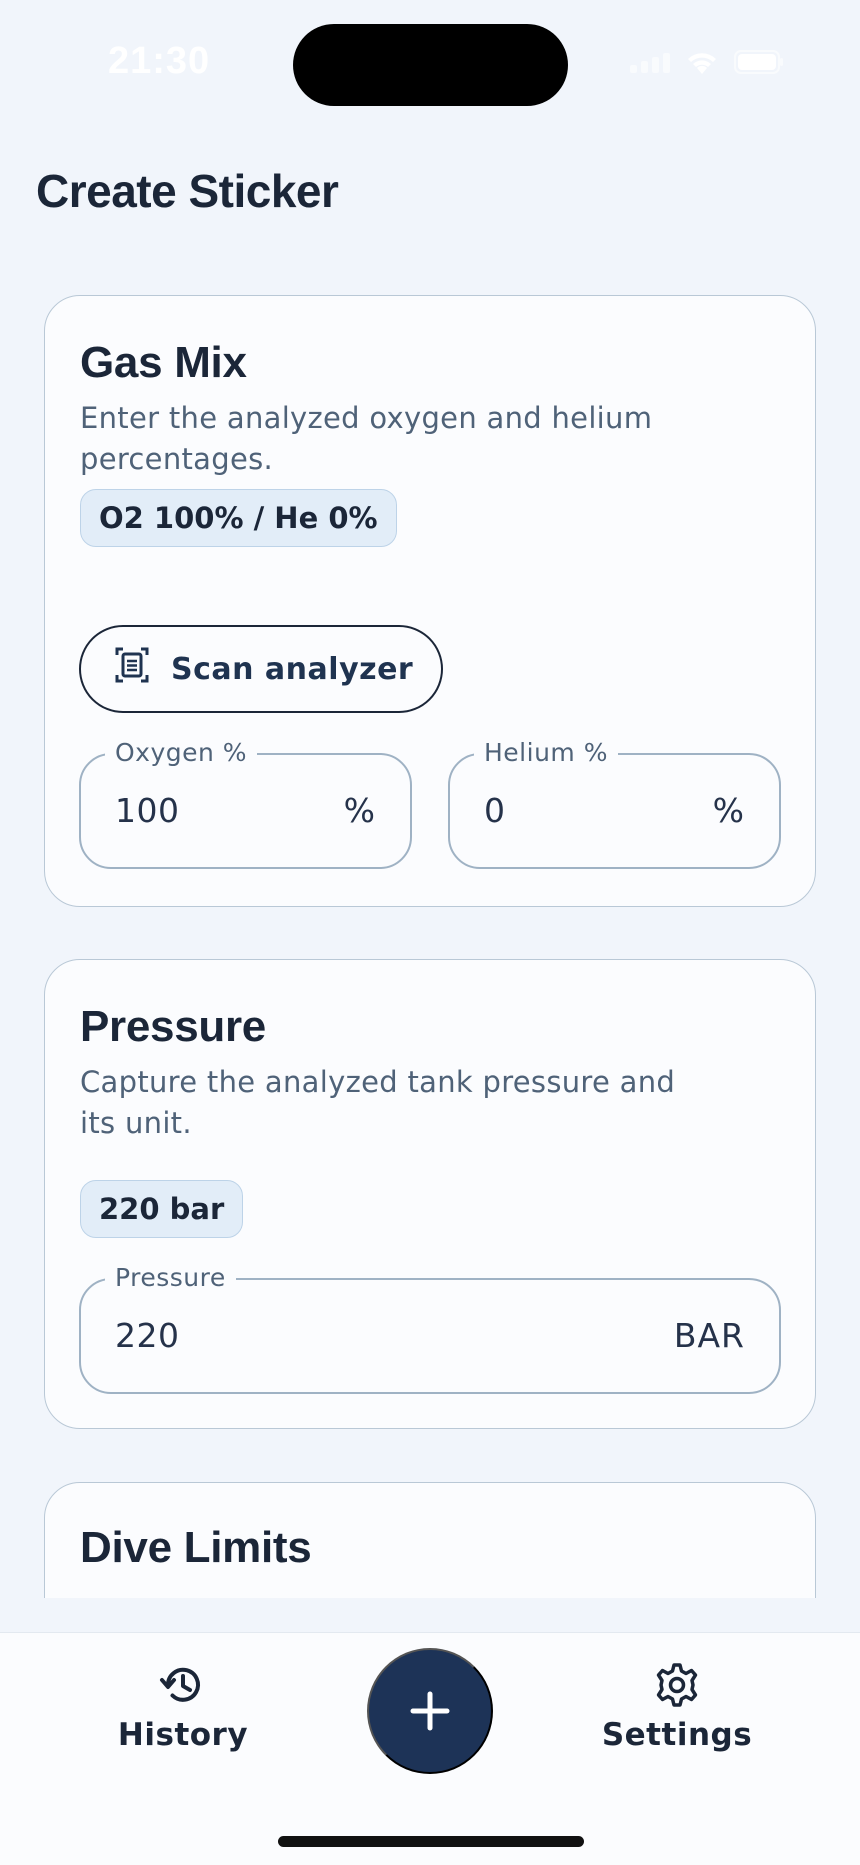 The image size is (860, 1865). Describe the element at coordinates (147, 810) in the screenshot. I see `oxygen-value: 100` at that location.